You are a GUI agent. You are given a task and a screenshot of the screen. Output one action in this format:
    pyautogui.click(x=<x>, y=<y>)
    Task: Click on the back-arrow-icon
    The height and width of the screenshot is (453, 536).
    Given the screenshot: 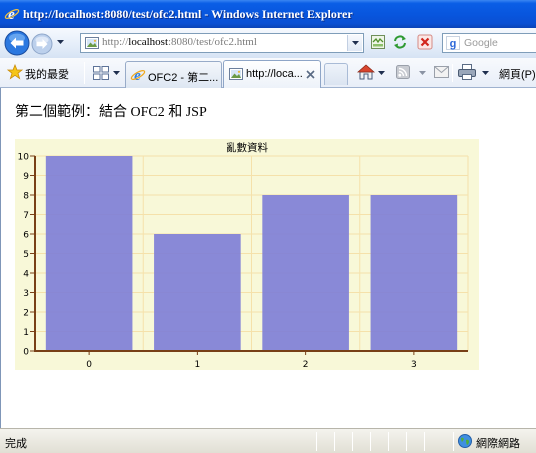 What is the action you would take?
    pyautogui.click(x=17, y=43)
    